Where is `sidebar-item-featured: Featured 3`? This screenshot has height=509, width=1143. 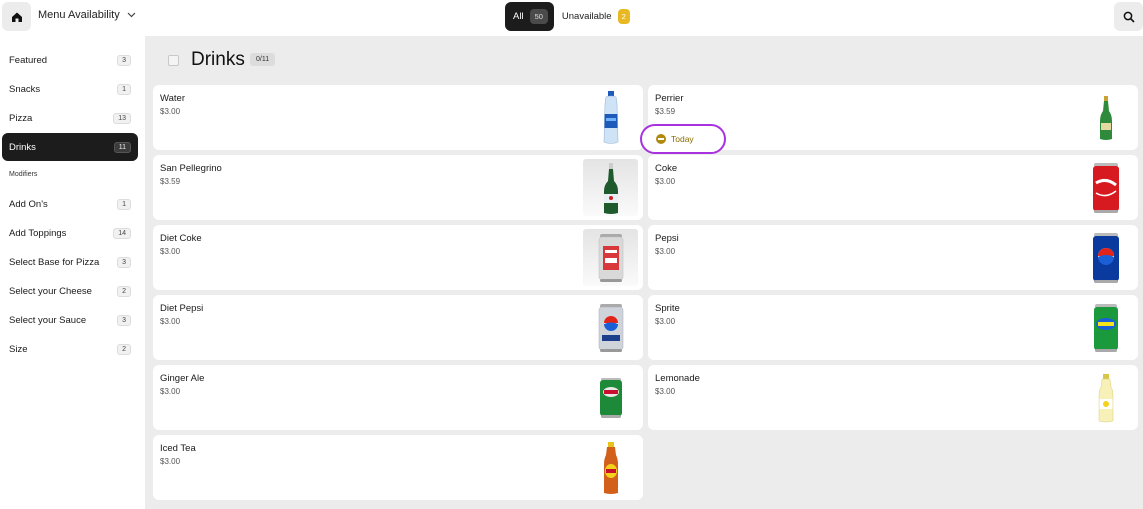
sidebar-item-featured: Featured 3 is located at coordinates (70, 60).